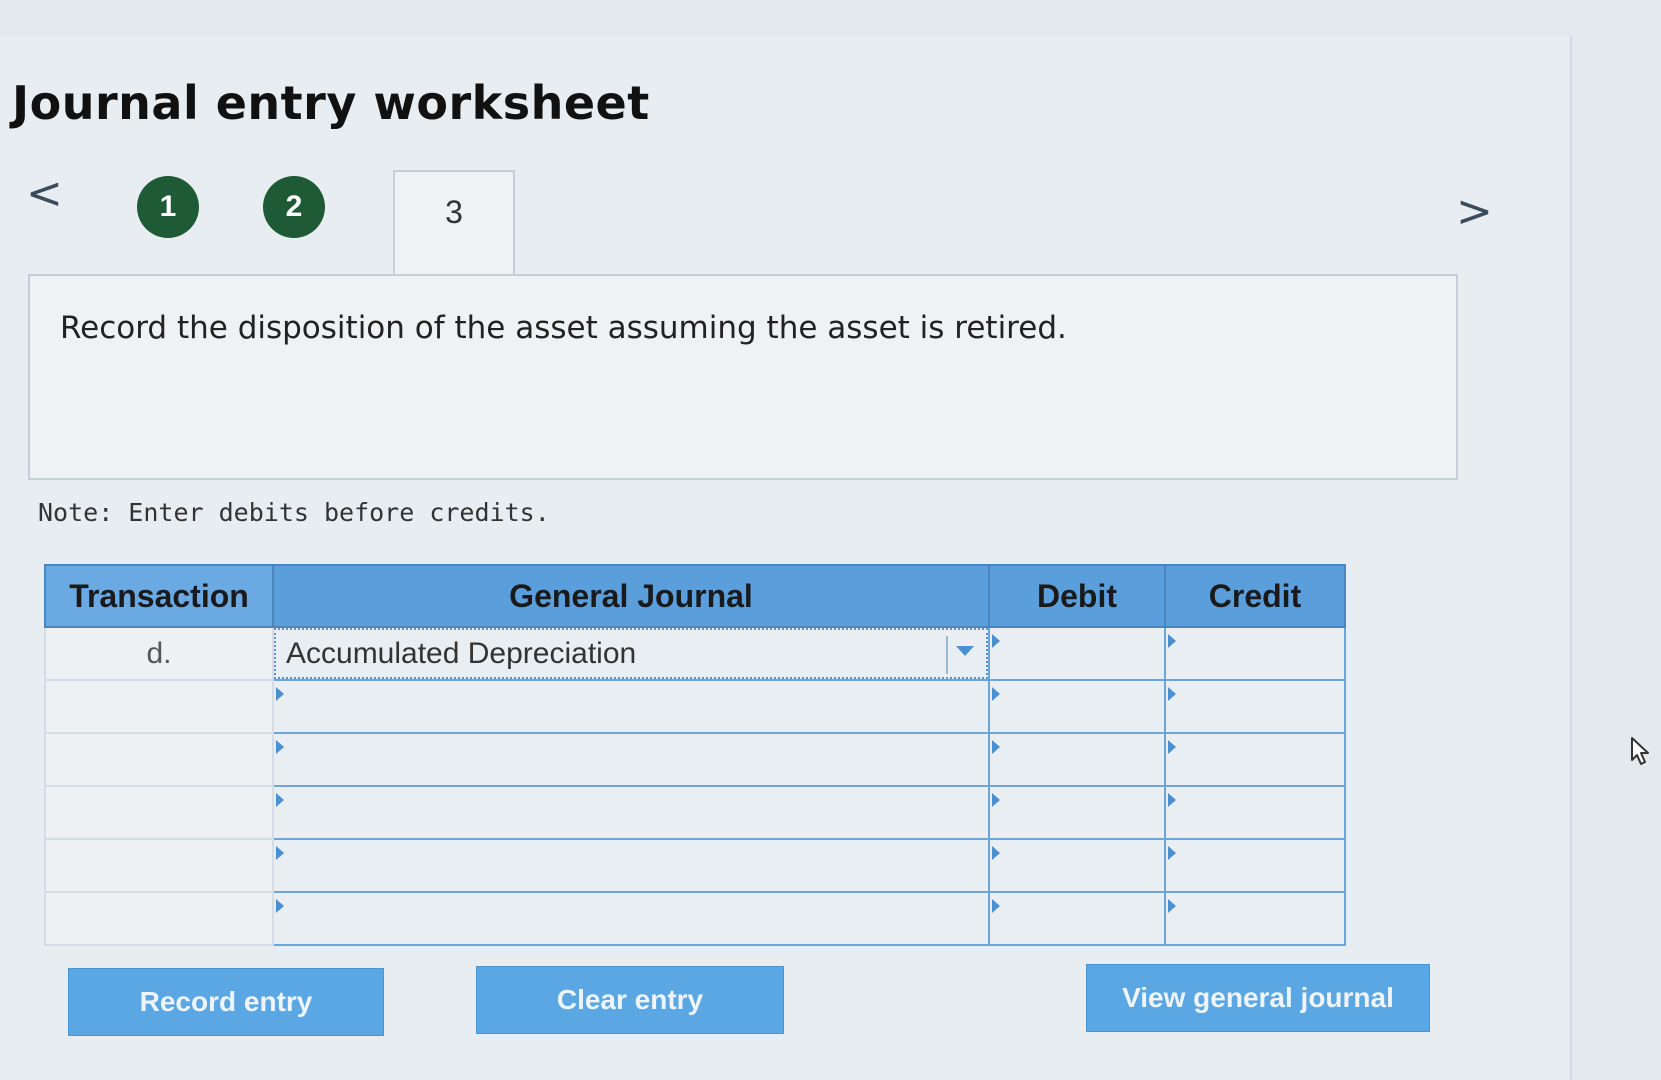  Describe the element at coordinates (1077, 596) in the screenshot. I see `column-header-debit: Debit` at that location.